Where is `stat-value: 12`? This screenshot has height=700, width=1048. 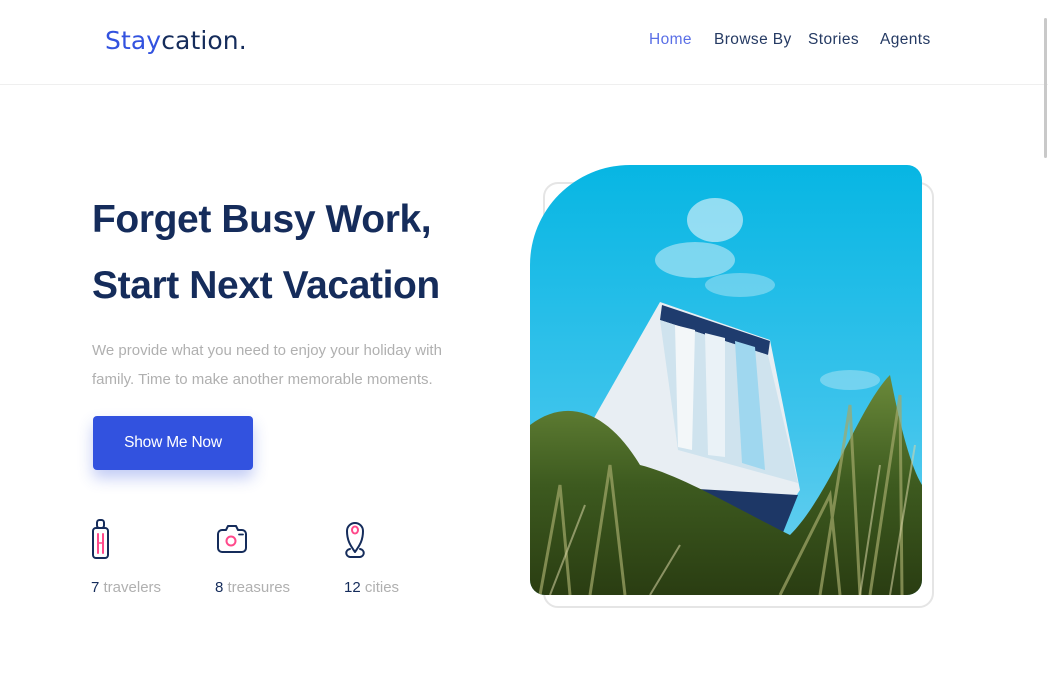
stat-value: 12 is located at coordinates (352, 587).